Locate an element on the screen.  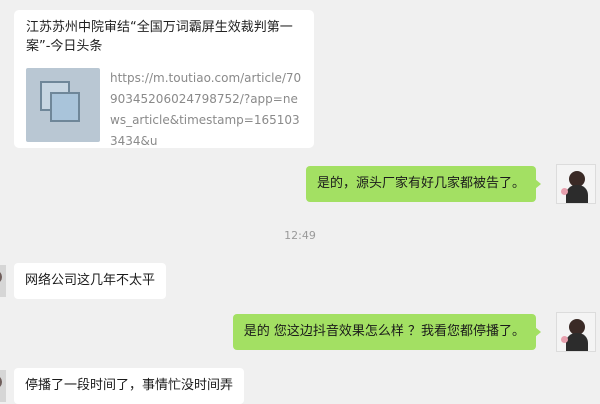
message-bubble-incoming: 停播了一段时间了，事情忙没时间弄 is located at coordinates (129, 386).